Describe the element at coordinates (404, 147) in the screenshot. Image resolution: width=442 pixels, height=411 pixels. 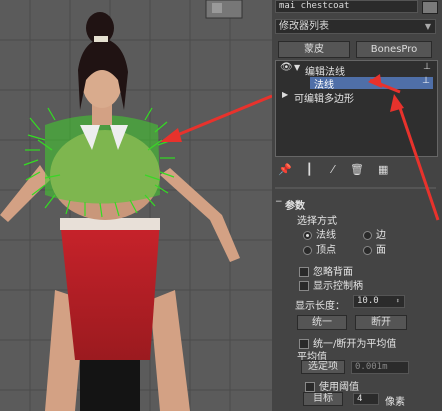
I see `annotation-arrows-panel` at that location.